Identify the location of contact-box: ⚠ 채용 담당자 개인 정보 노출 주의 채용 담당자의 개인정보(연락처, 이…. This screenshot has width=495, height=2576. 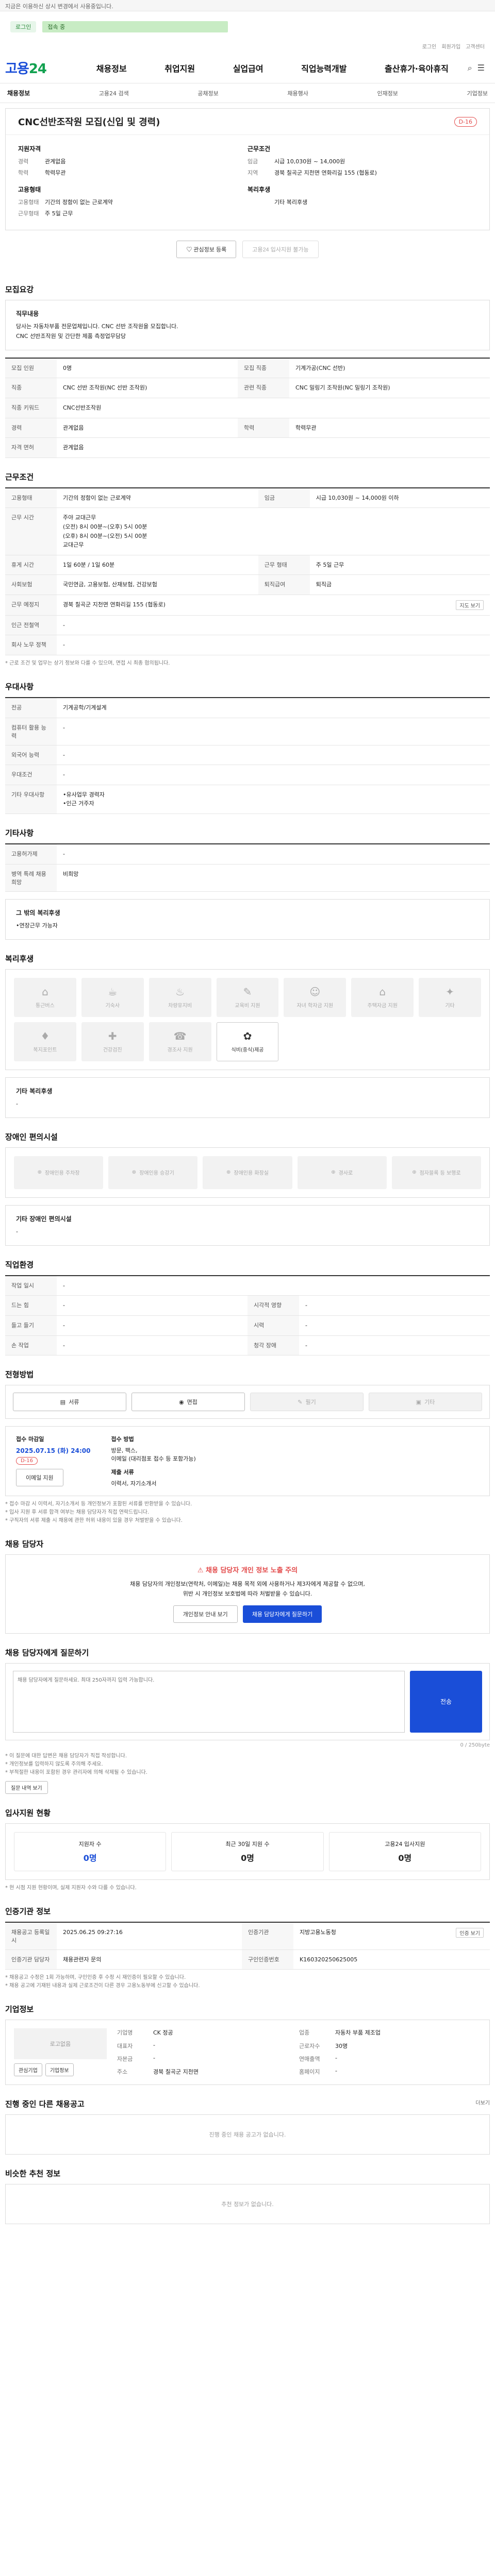
(247, 1594).